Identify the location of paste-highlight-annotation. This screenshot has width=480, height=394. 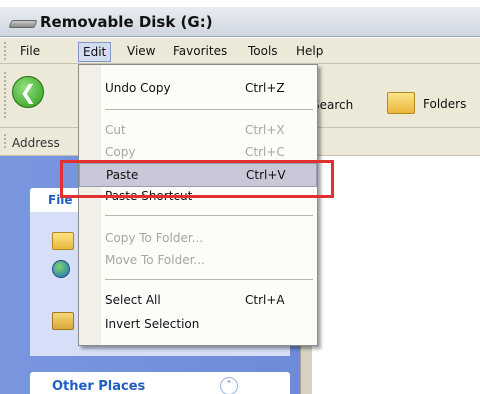
(197, 179).